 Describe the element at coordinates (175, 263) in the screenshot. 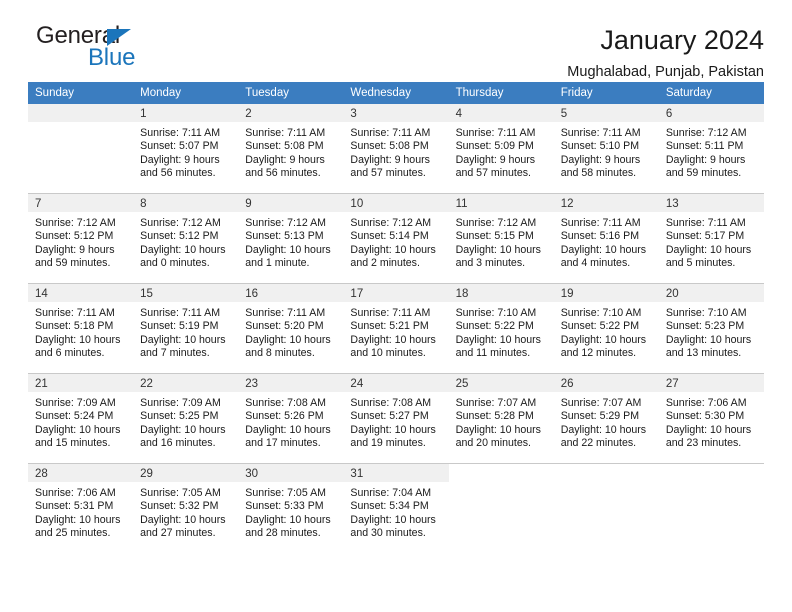

I see `daylight-text-line2: and 0 minutes.` at that location.